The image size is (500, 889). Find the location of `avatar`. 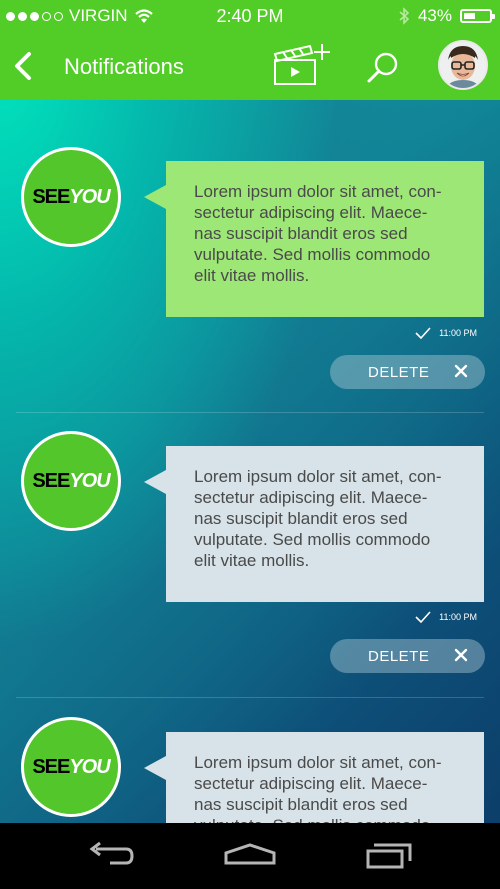

avatar is located at coordinates (463, 65).